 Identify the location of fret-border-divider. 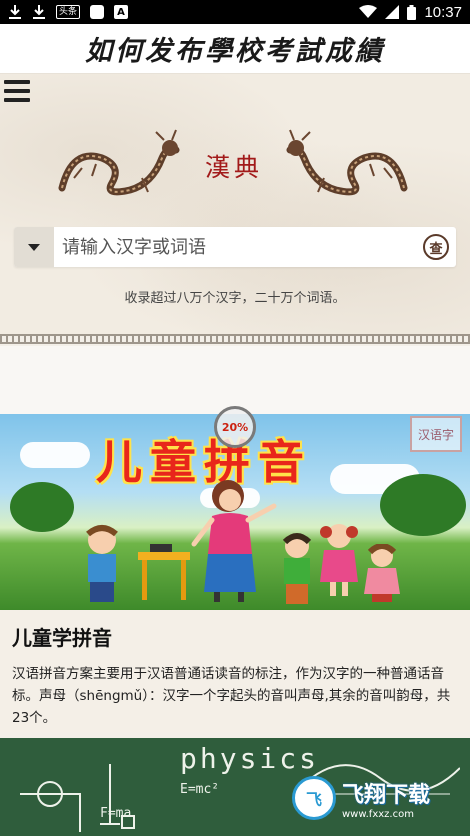
(235, 339).